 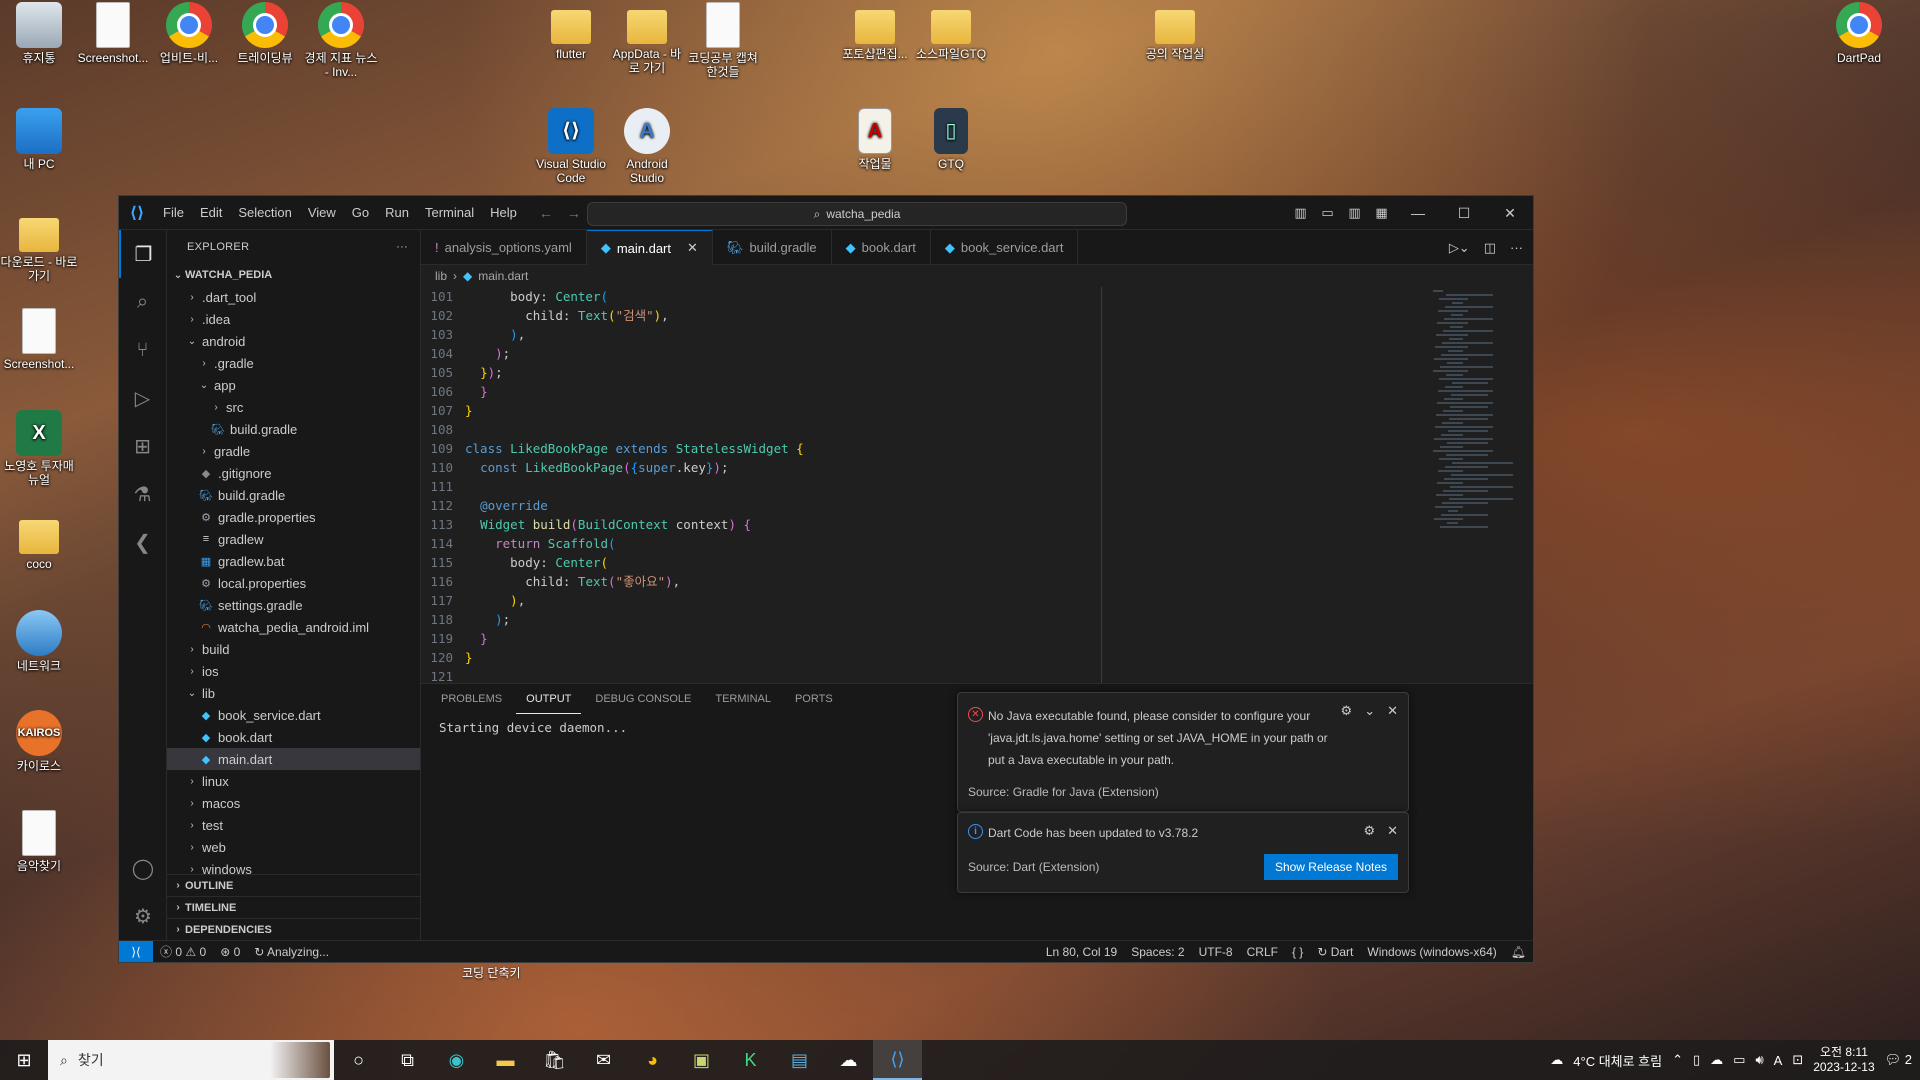 What do you see at coordinates (24, 1060) in the screenshot?
I see `windows-start-icon: ⊞` at bounding box center [24, 1060].